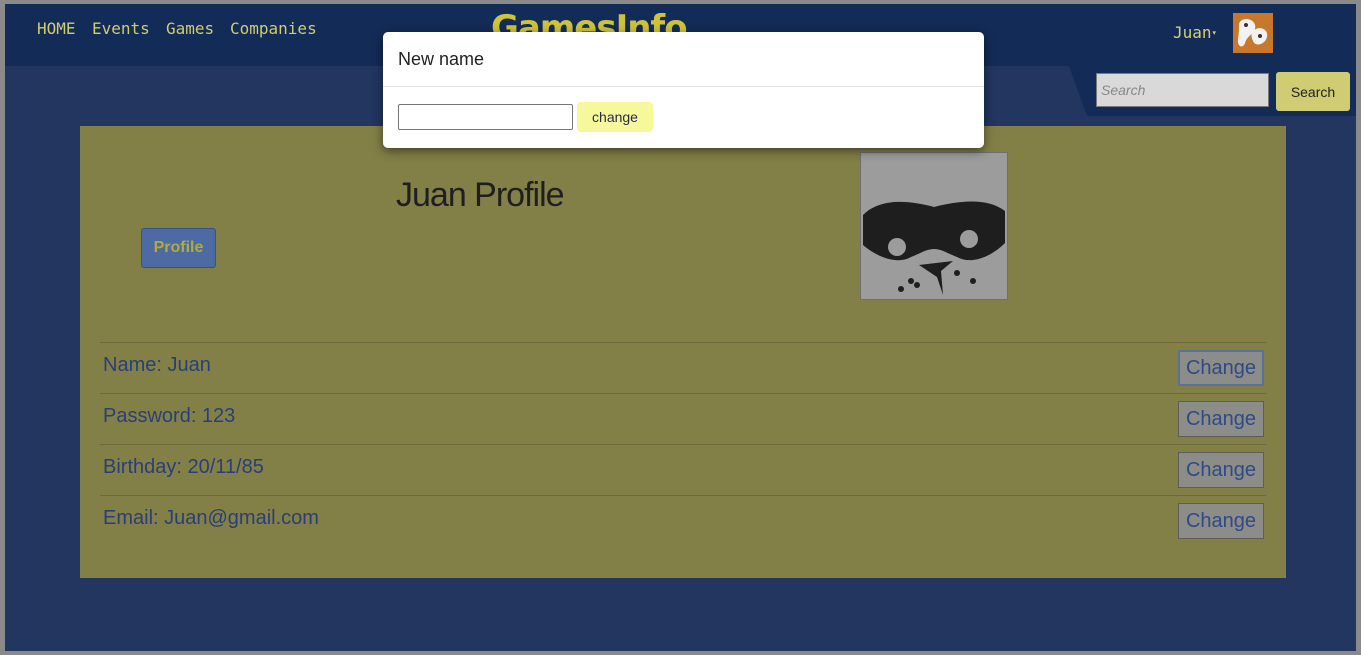 The width and height of the screenshot is (1361, 655). I want to click on new-name-input, so click(485, 117).